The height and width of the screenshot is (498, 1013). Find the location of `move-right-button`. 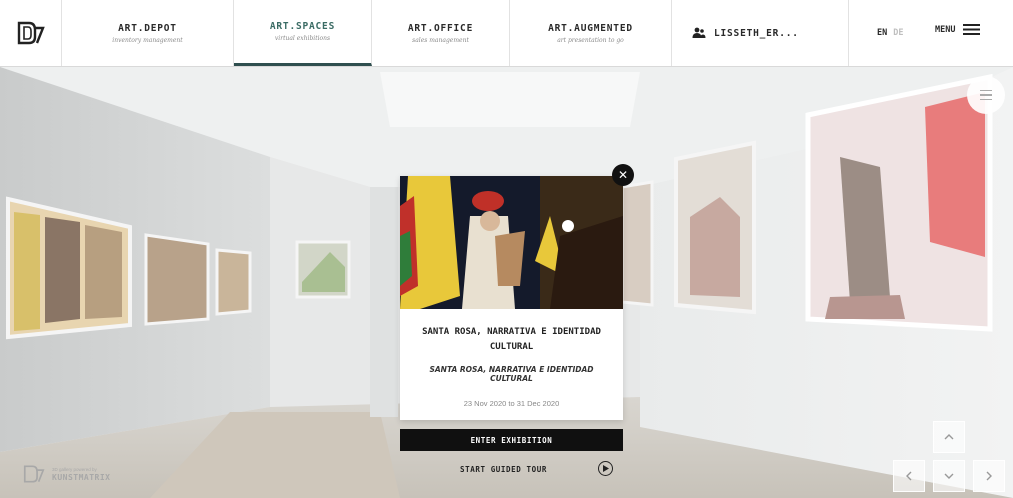

move-right-button is located at coordinates (989, 476).